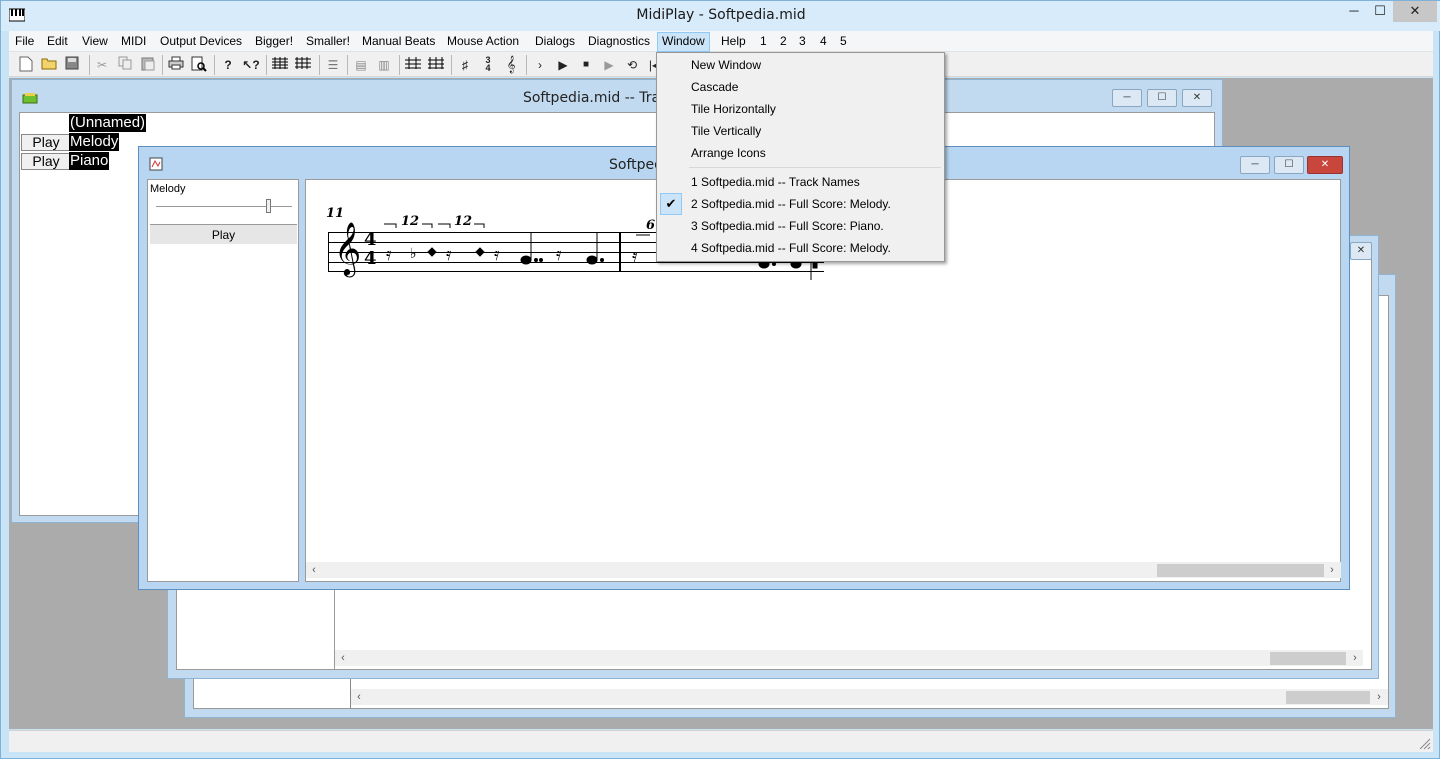 This screenshot has width=1440, height=759. I want to click on key-signature-icon: ♯, so click(465, 65).